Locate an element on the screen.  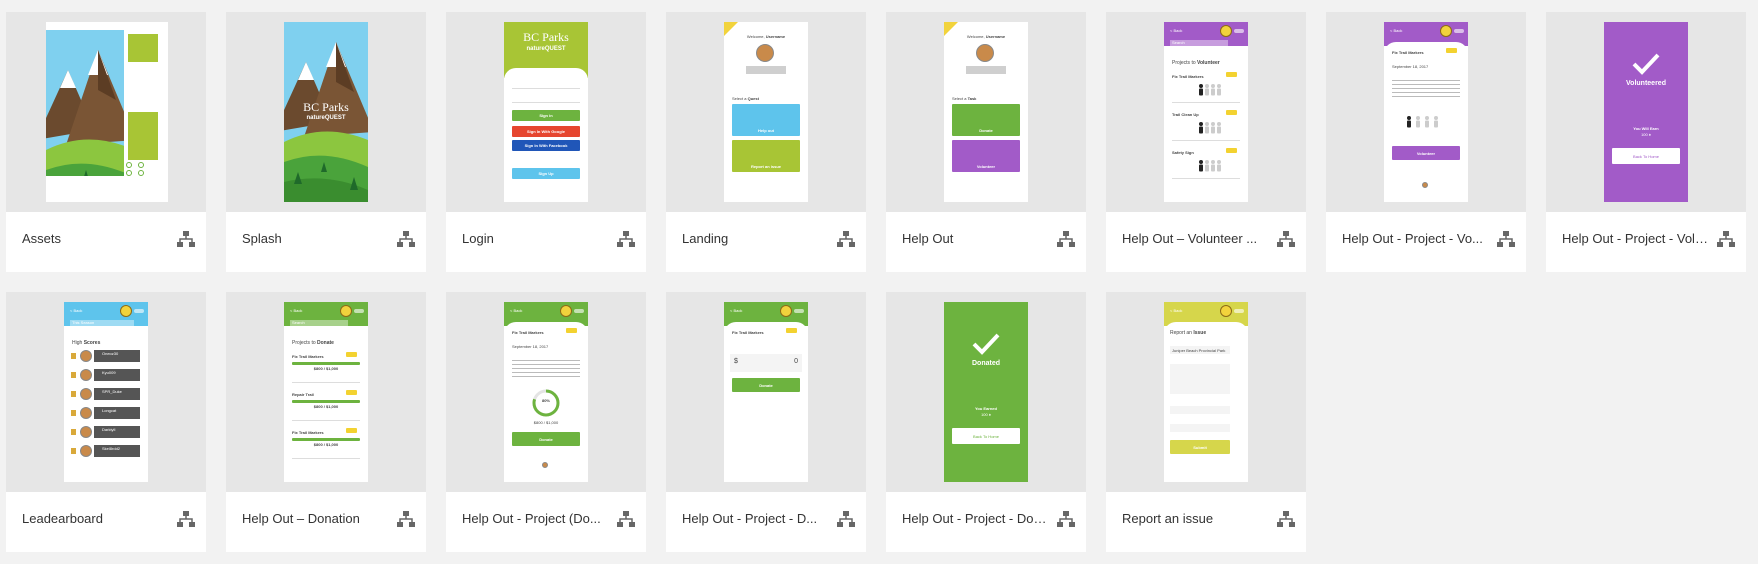
signin-button: Sign in is located at coordinates (546, 115).